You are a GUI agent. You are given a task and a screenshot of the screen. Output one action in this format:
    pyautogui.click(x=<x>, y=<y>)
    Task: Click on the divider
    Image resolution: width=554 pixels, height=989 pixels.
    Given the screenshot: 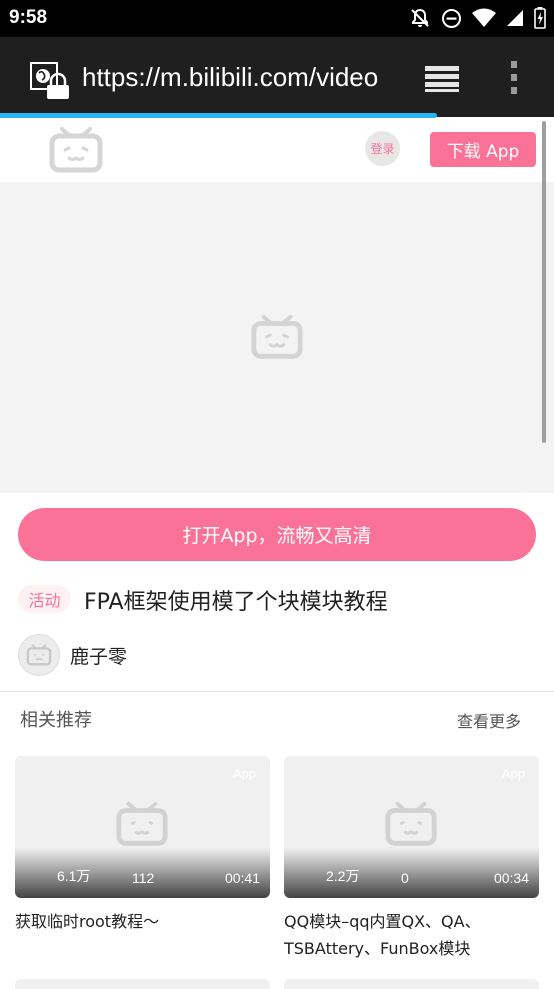 What is the action you would take?
    pyautogui.click(x=277, y=691)
    